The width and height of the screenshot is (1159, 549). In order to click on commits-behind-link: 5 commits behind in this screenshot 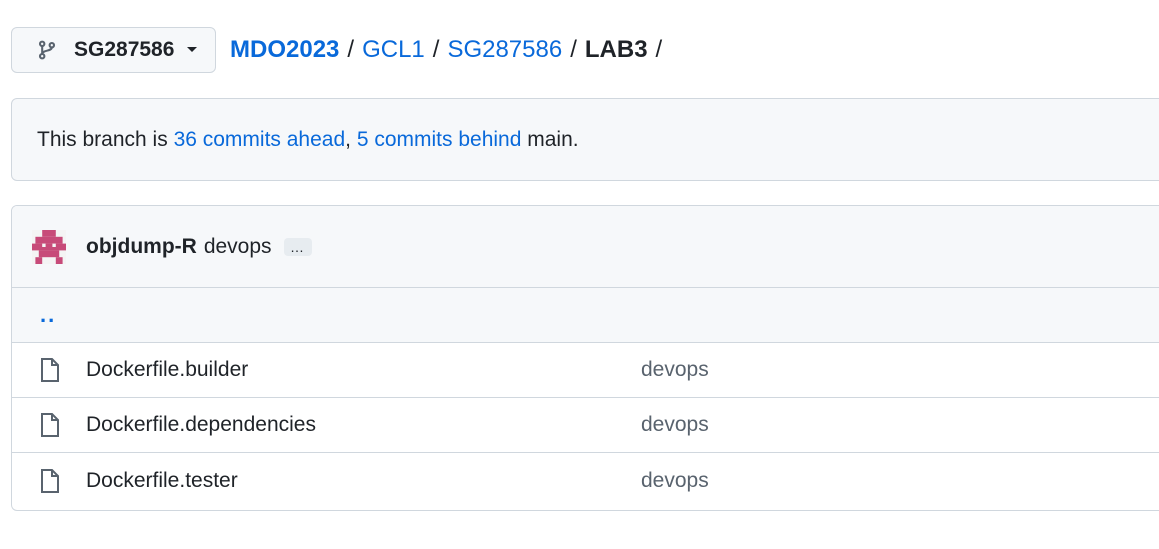, I will do `click(439, 140)`.